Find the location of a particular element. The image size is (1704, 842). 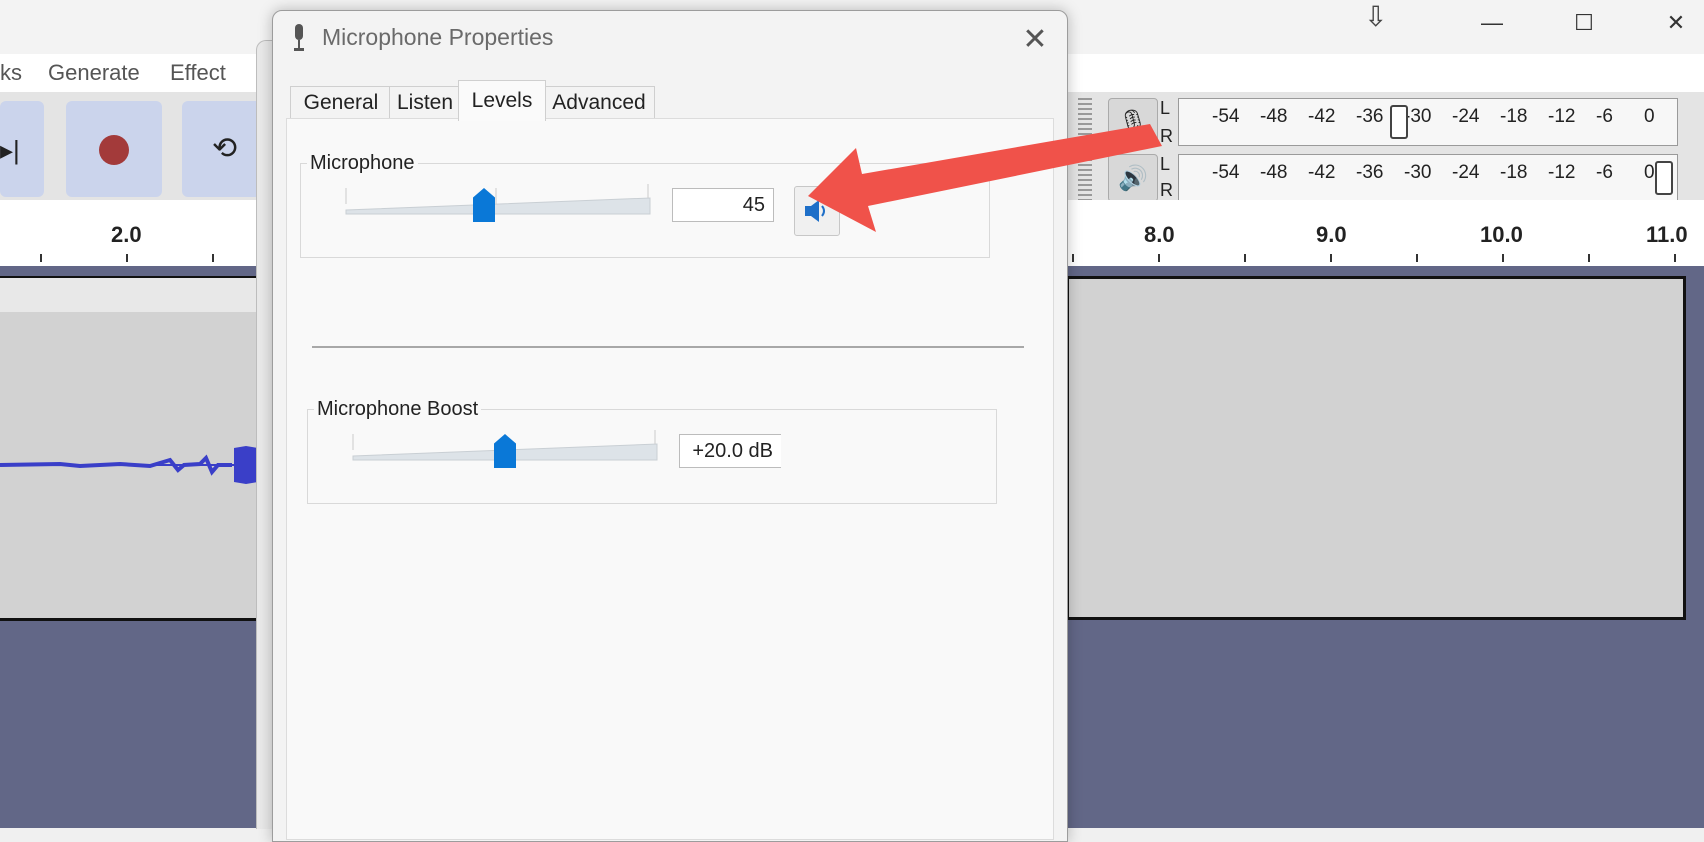

ruler-label: 8.0 is located at coordinates (1159, 234).